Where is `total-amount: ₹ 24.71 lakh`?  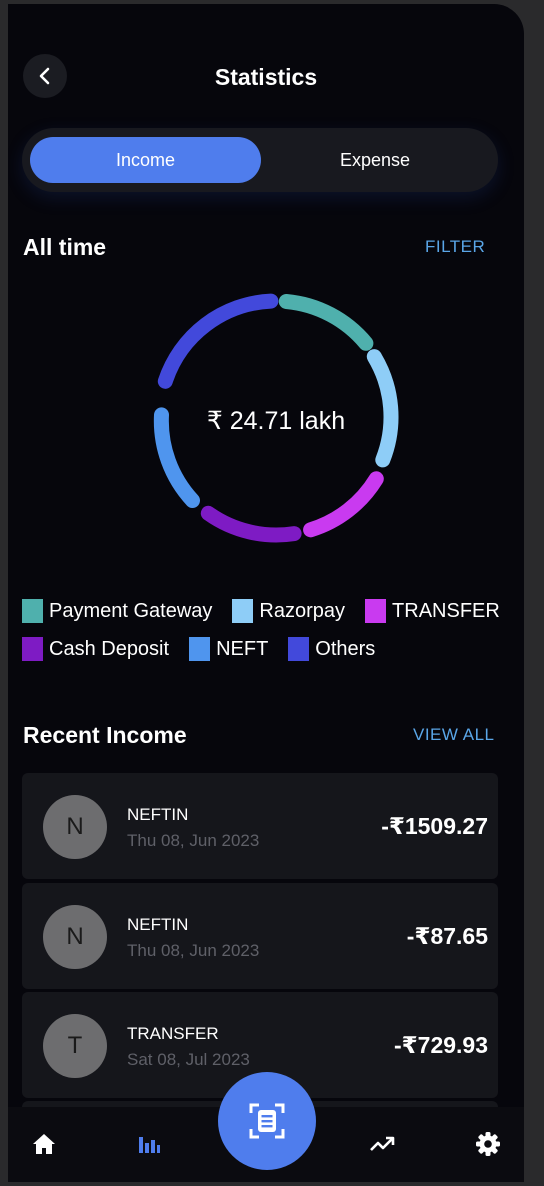 total-amount: ₹ 24.71 lakh is located at coordinates (276, 421).